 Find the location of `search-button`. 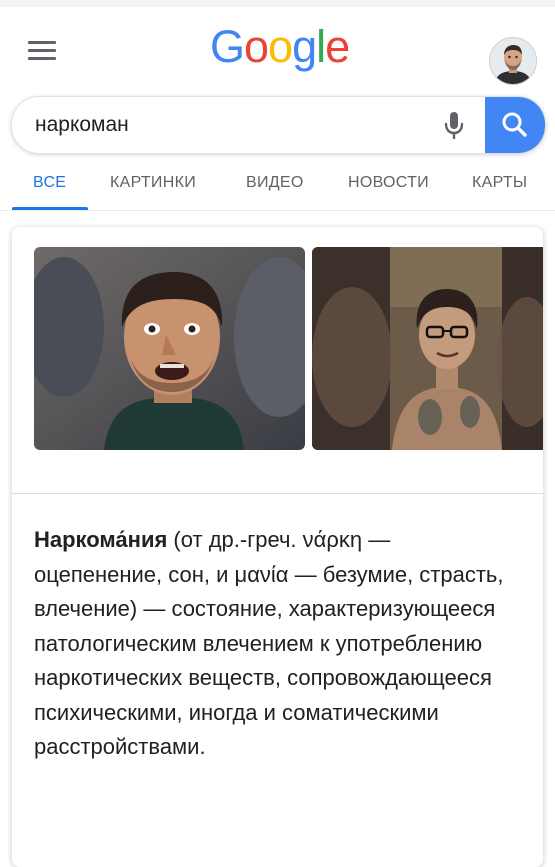

search-button is located at coordinates (515, 125).